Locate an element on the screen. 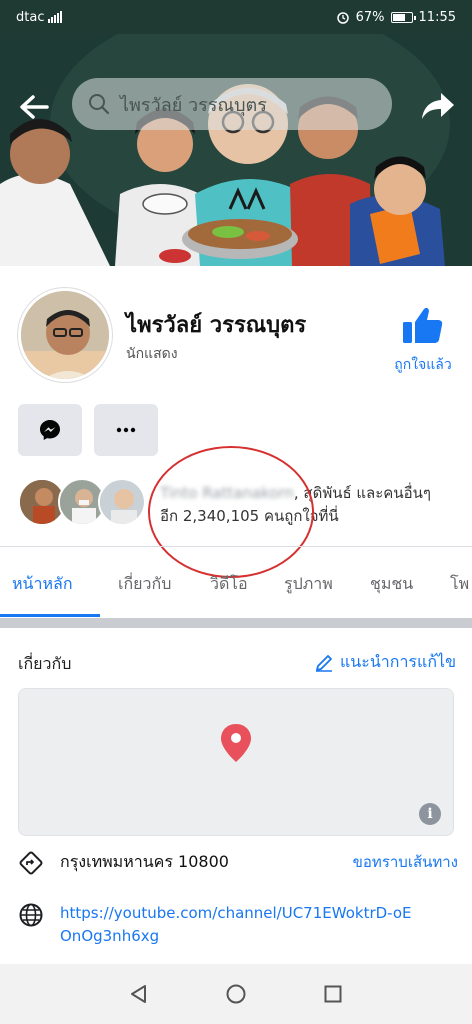 The width and height of the screenshot is (472, 1024). back-button is located at coordinates (34, 107).